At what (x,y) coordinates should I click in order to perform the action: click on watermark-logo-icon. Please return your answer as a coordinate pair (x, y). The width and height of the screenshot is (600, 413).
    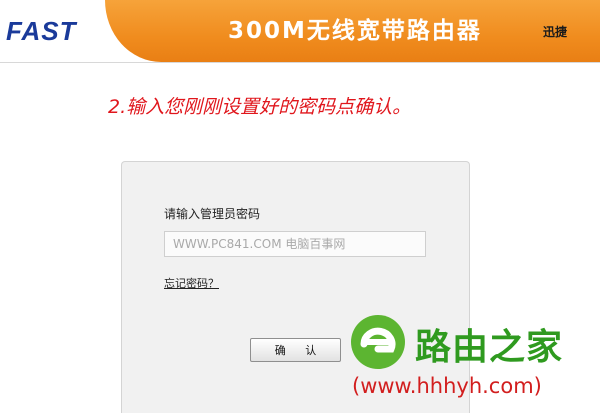
    Looking at the image, I should click on (378, 342).